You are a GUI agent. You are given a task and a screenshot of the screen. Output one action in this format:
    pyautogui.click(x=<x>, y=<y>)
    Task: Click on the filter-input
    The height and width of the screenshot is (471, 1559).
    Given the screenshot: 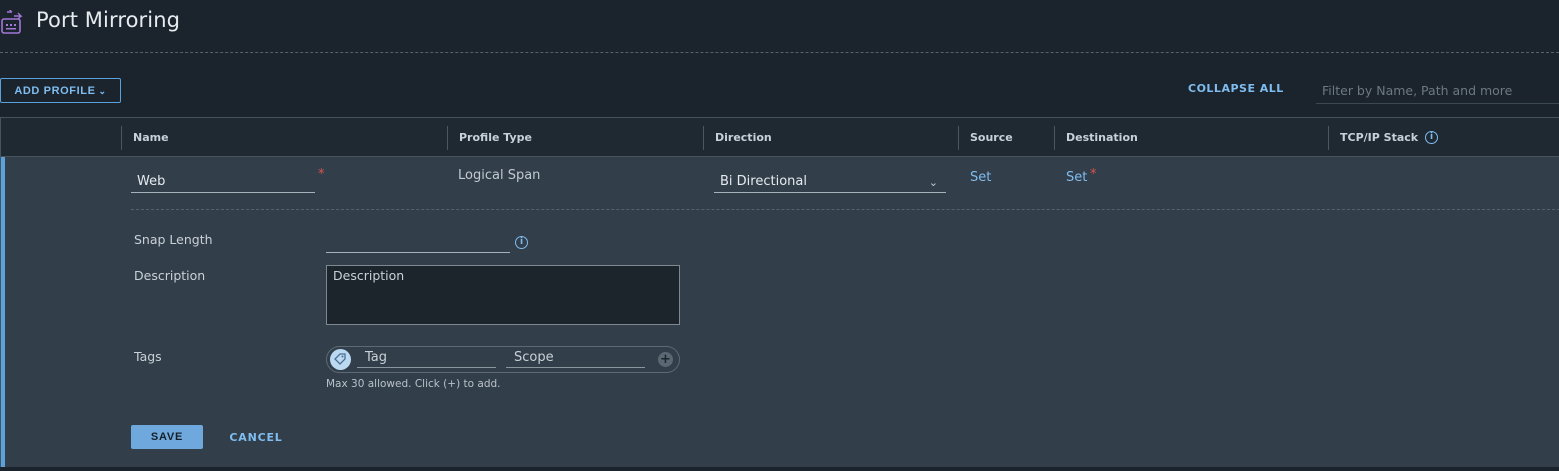 What is the action you would take?
    pyautogui.click(x=1440, y=90)
    